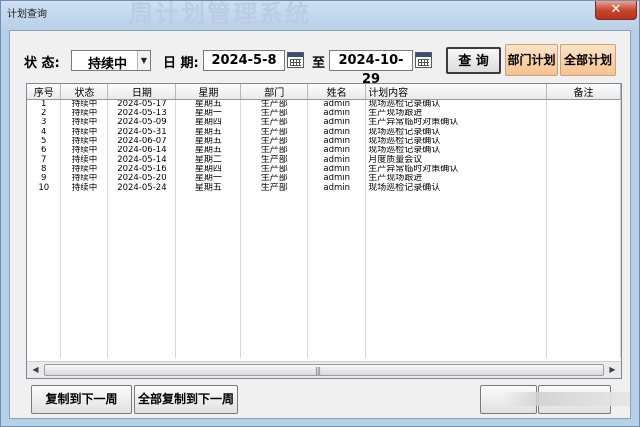 The image size is (640, 427). I want to click on table-cell: 8, so click(44, 169).